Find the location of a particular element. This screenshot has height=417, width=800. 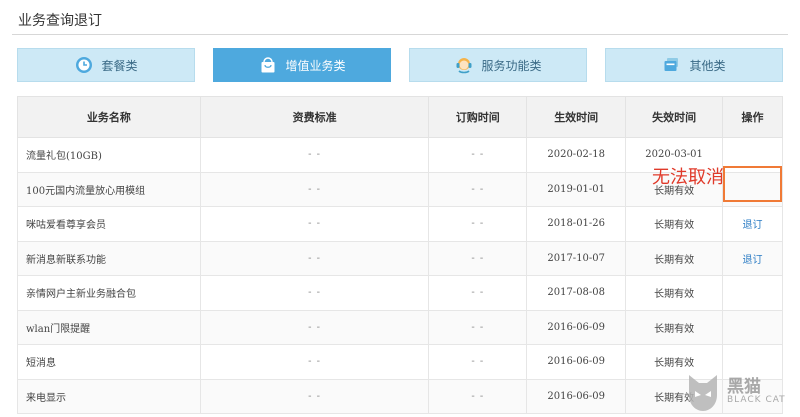

effective-time: 2018-01-26 is located at coordinates (576, 224).